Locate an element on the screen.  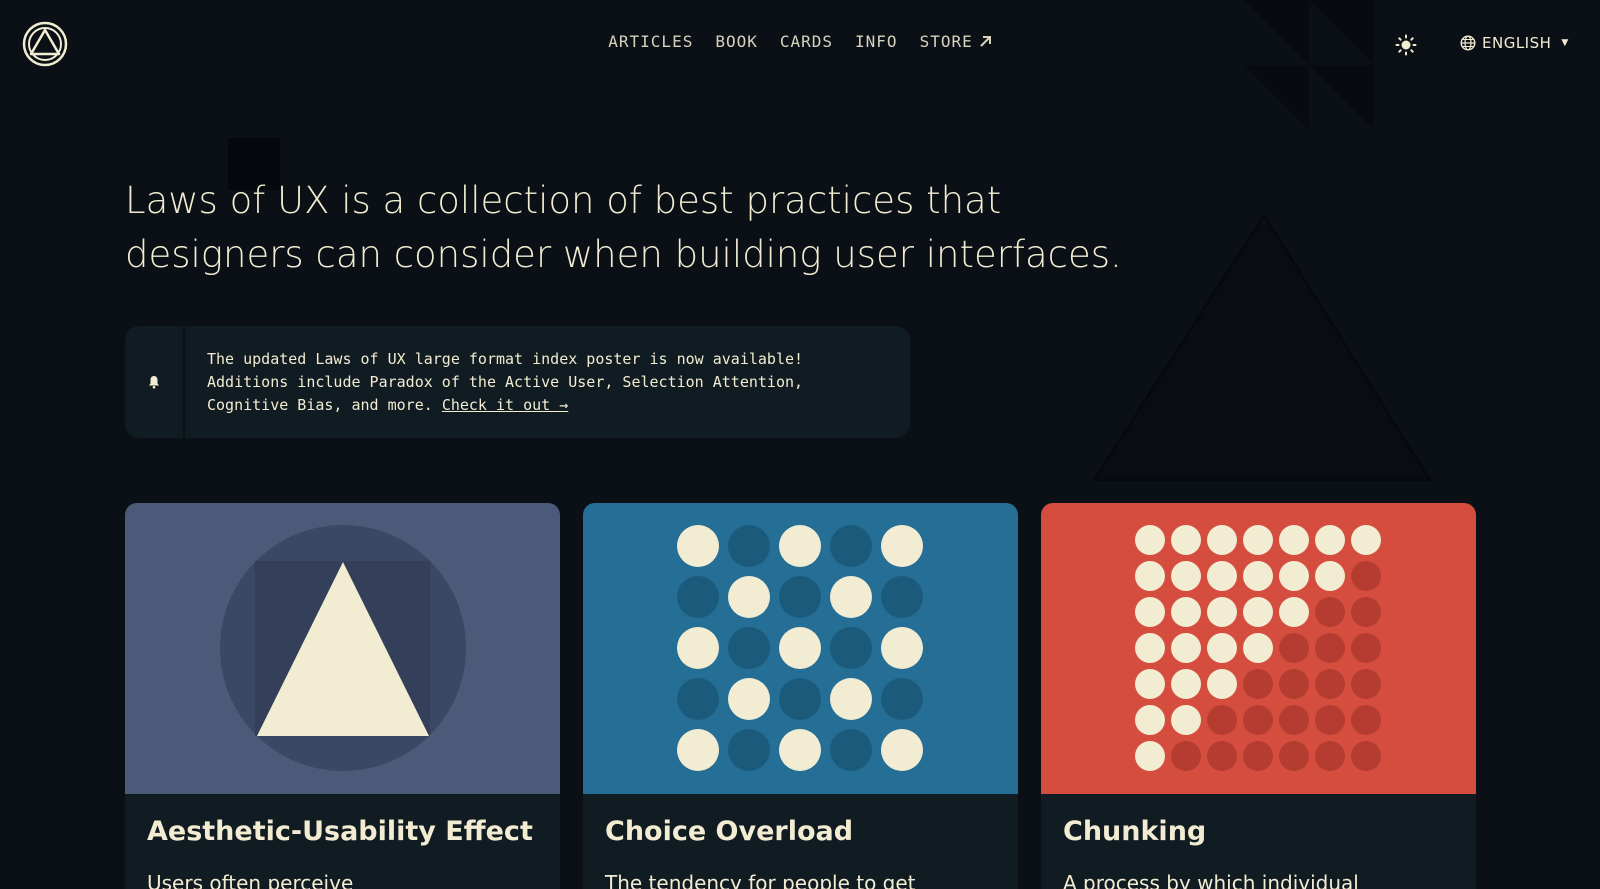
nav-book: BOOK is located at coordinates (736, 41).